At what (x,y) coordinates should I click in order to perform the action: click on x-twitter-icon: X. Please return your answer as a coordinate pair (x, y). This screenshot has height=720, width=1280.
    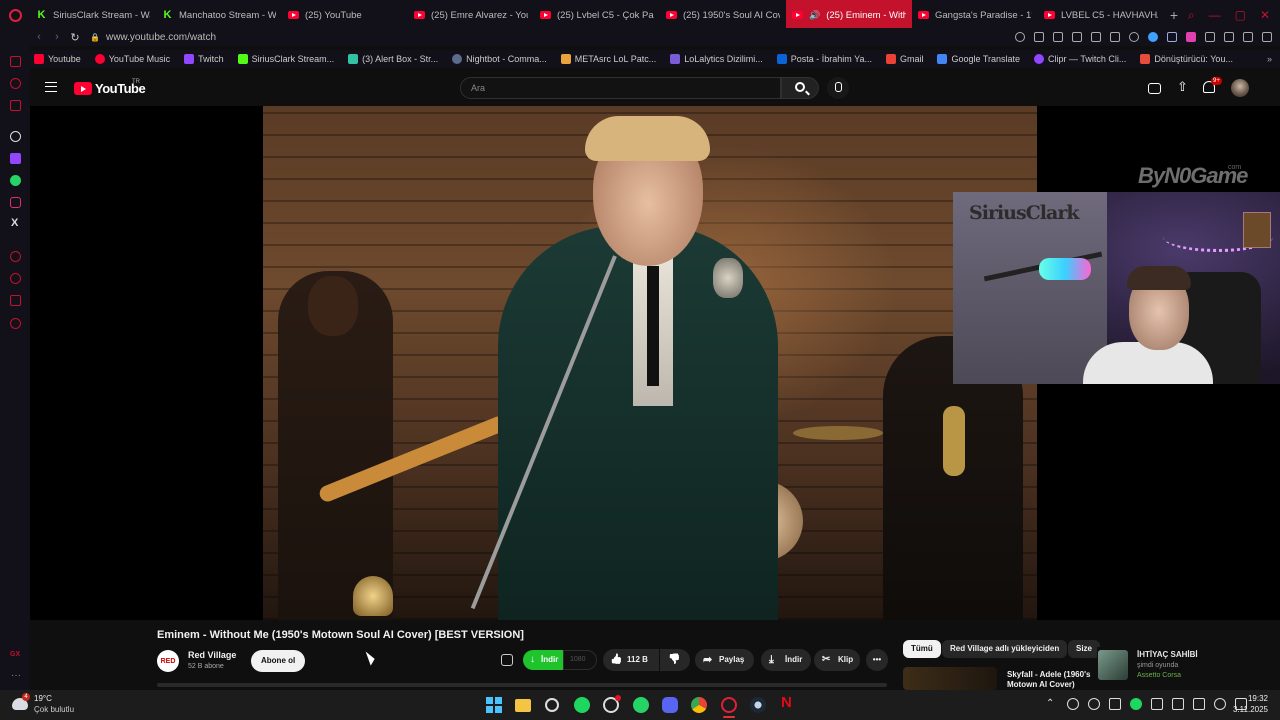
    Looking at the image, I should click on (16, 223).